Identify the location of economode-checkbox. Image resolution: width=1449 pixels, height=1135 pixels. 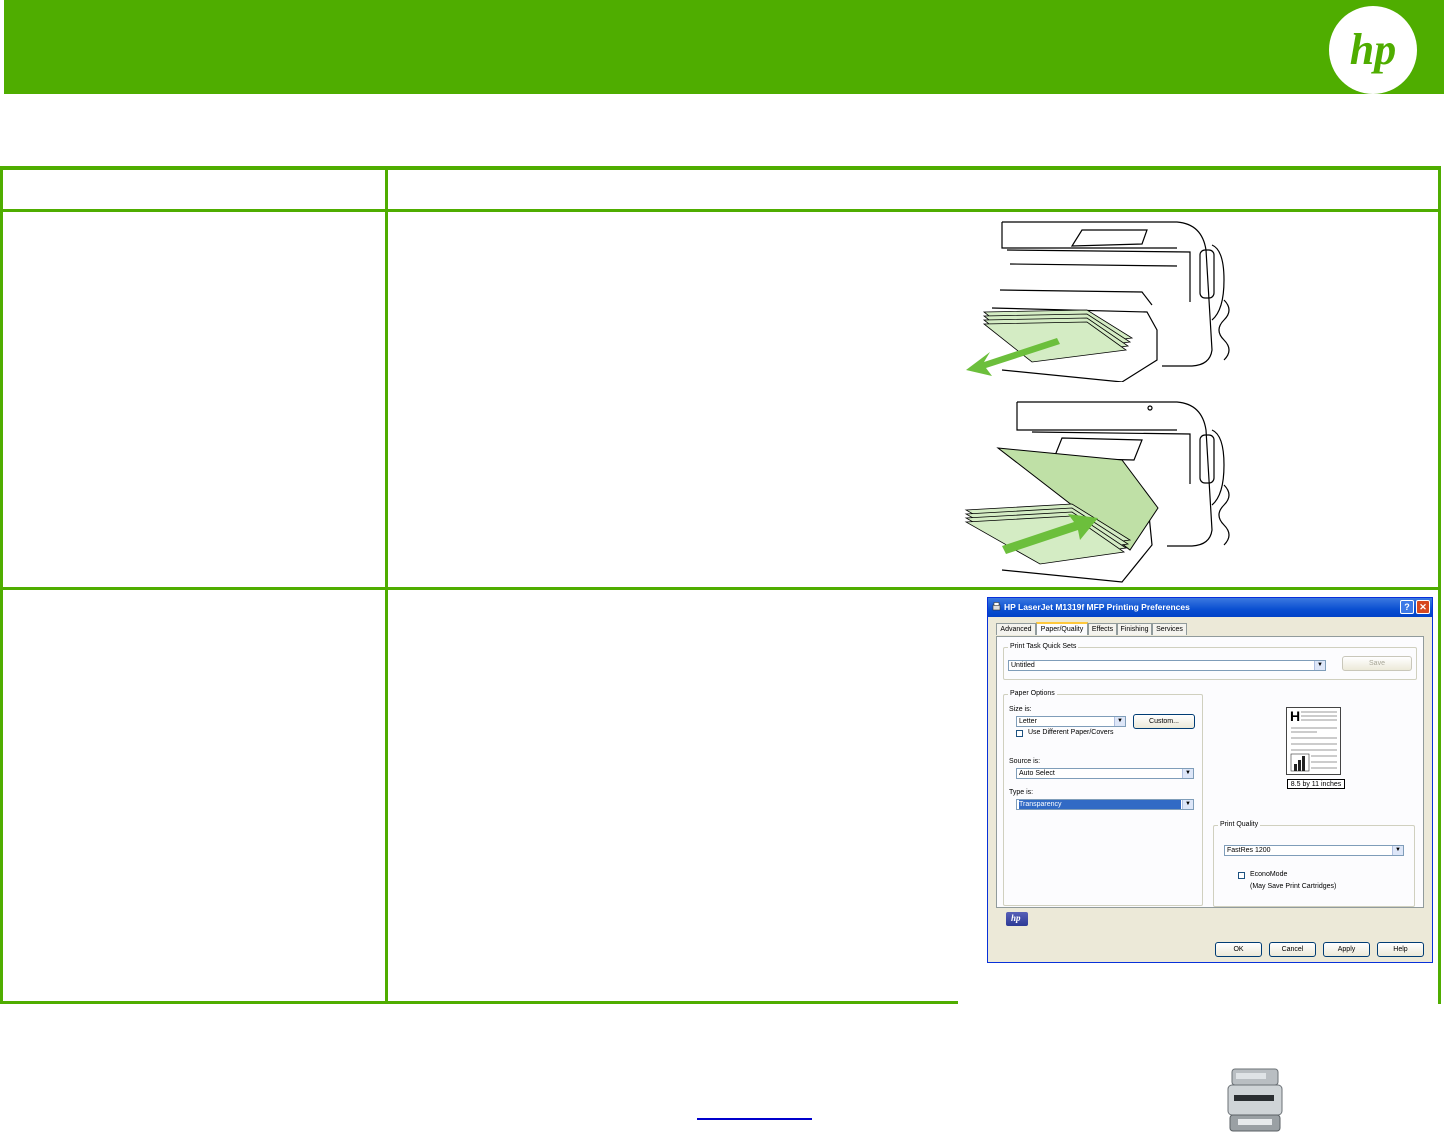
(1241, 875).